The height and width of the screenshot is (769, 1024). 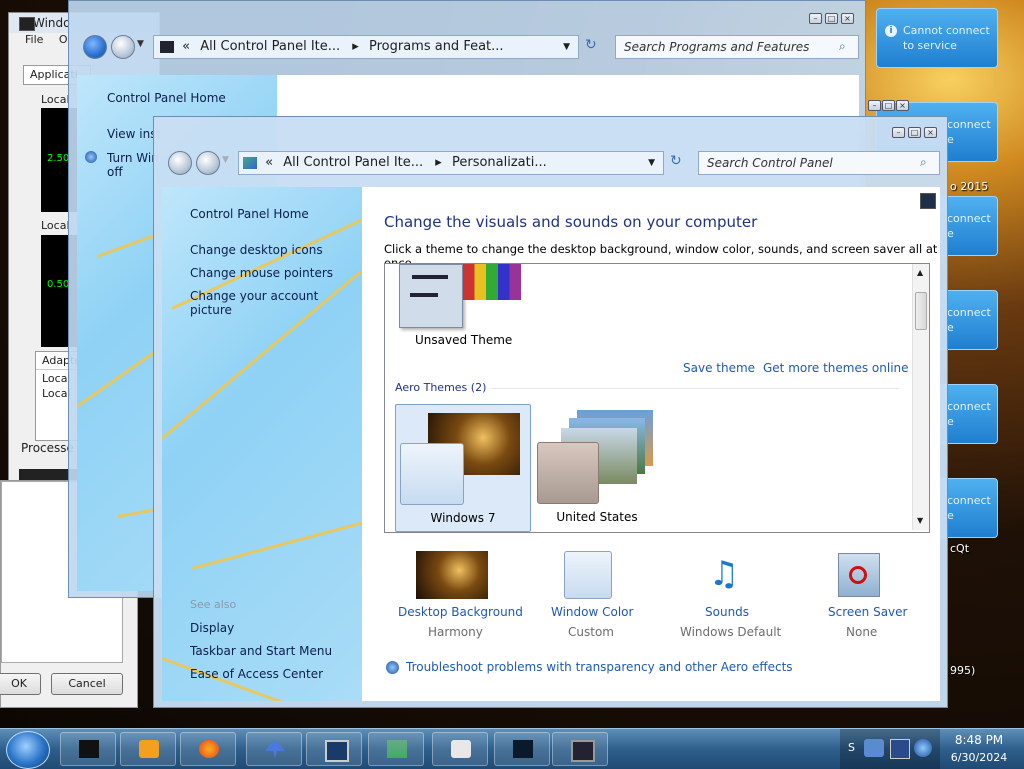 What do you see at coordinates (921, 311) in the screenshot?
I see `scroll-thumb` at bounding box center [921, 311].